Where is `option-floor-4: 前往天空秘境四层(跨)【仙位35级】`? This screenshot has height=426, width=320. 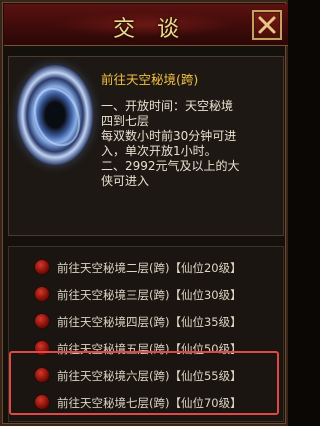
option-floor-4: 前往天空秘境四层(跨)【仙位35级】 is located at coordinates (148, 322).